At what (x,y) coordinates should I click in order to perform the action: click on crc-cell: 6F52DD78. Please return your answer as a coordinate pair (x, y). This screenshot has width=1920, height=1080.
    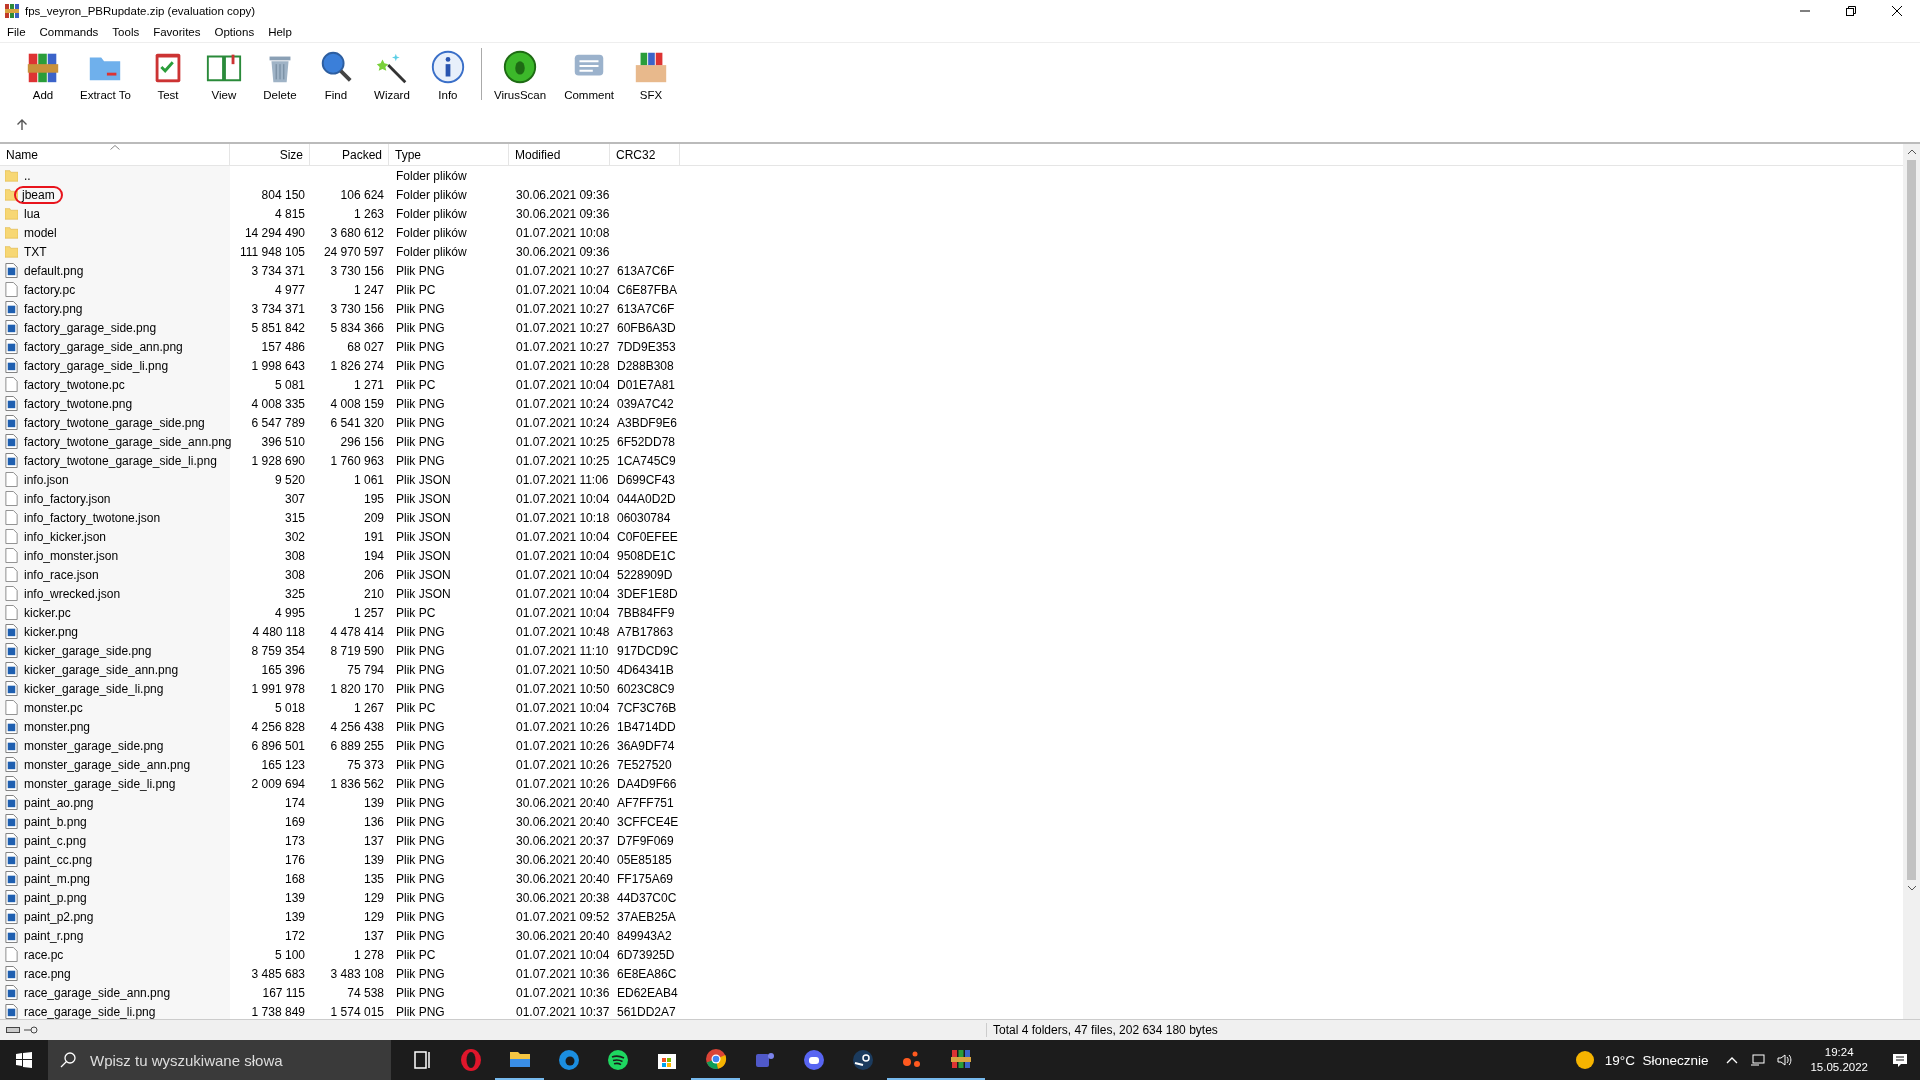
    Looking at the image, I should click on (646, 441).